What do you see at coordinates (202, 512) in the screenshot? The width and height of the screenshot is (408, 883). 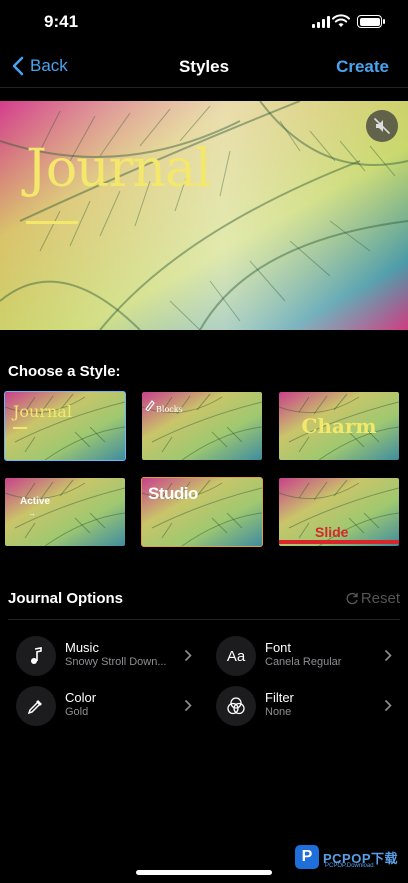 I see `style-tile-studio: Studio` at bounding box center [202, 512].